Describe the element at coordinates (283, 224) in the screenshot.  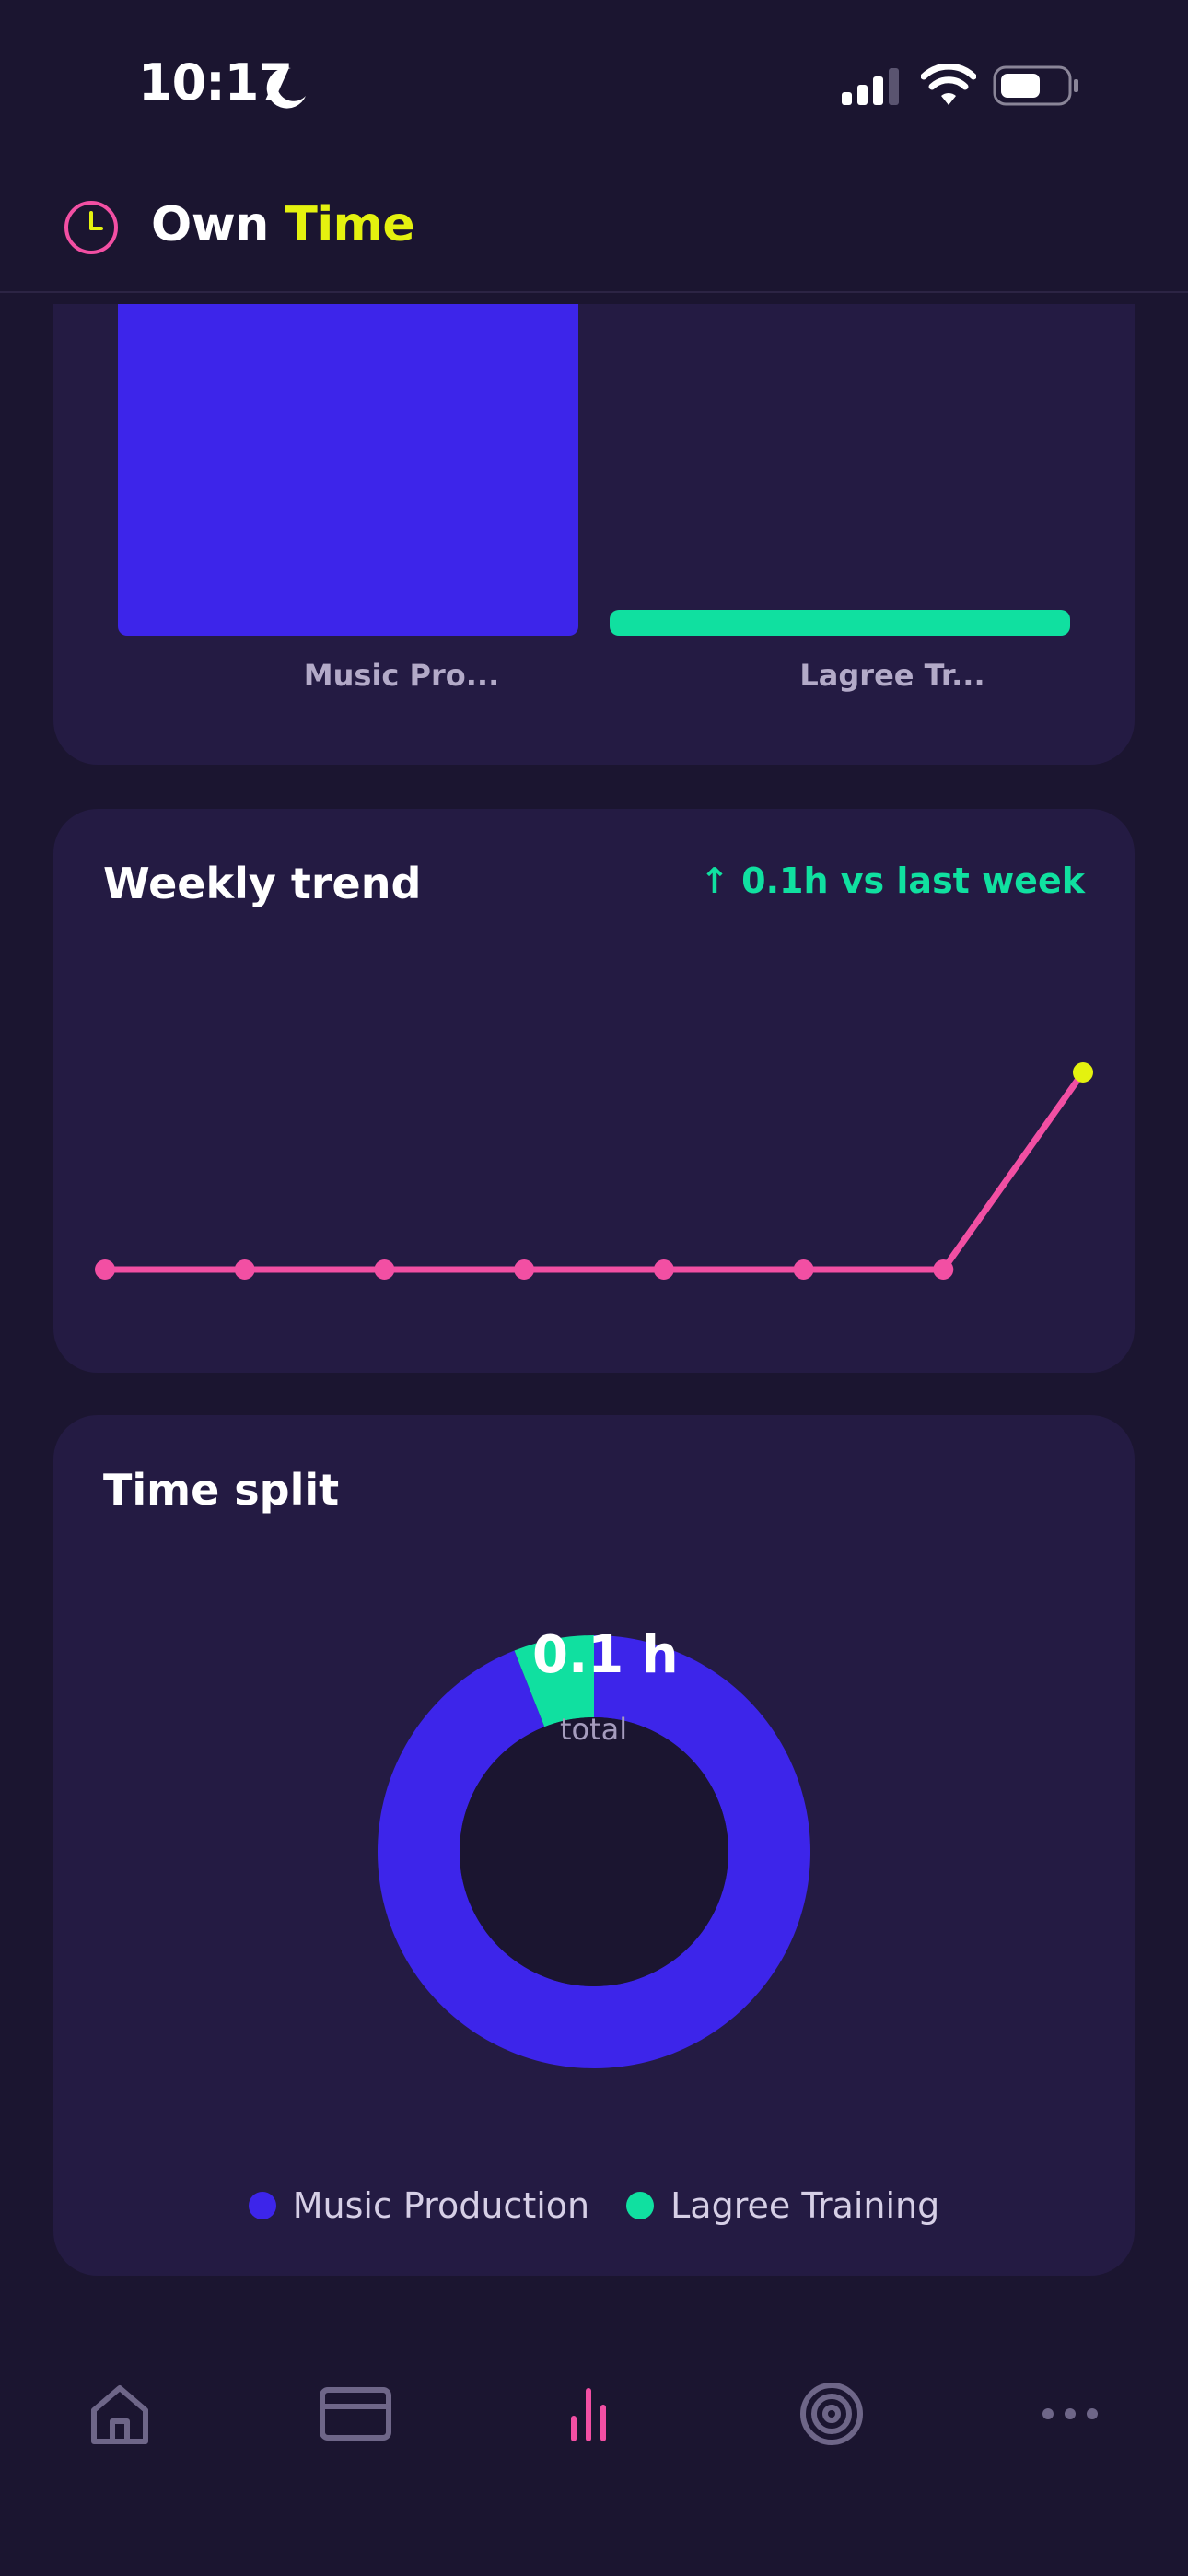
I see `app-title: Own Time` at that location.